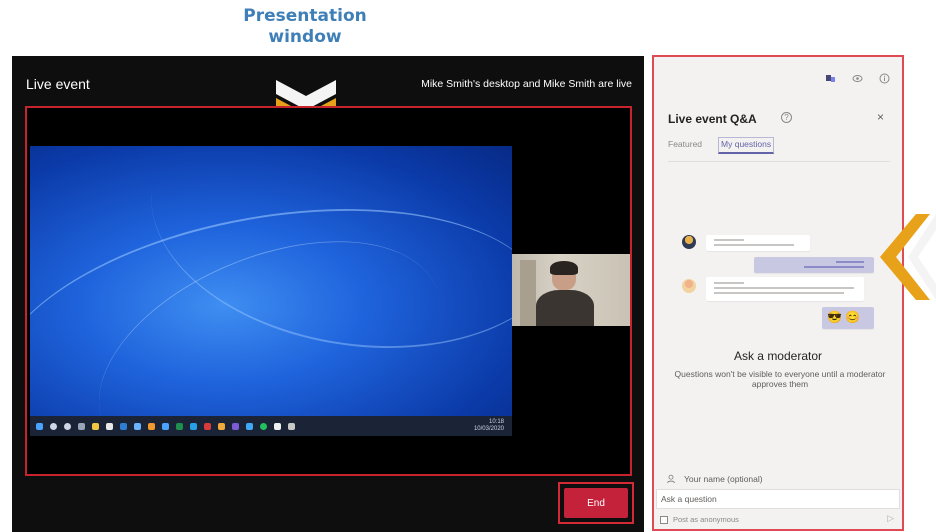 The image size is (936, 532). Describe the element at coordinates (778, 499) in the screenshot. I see `ask-question-input` at that location.